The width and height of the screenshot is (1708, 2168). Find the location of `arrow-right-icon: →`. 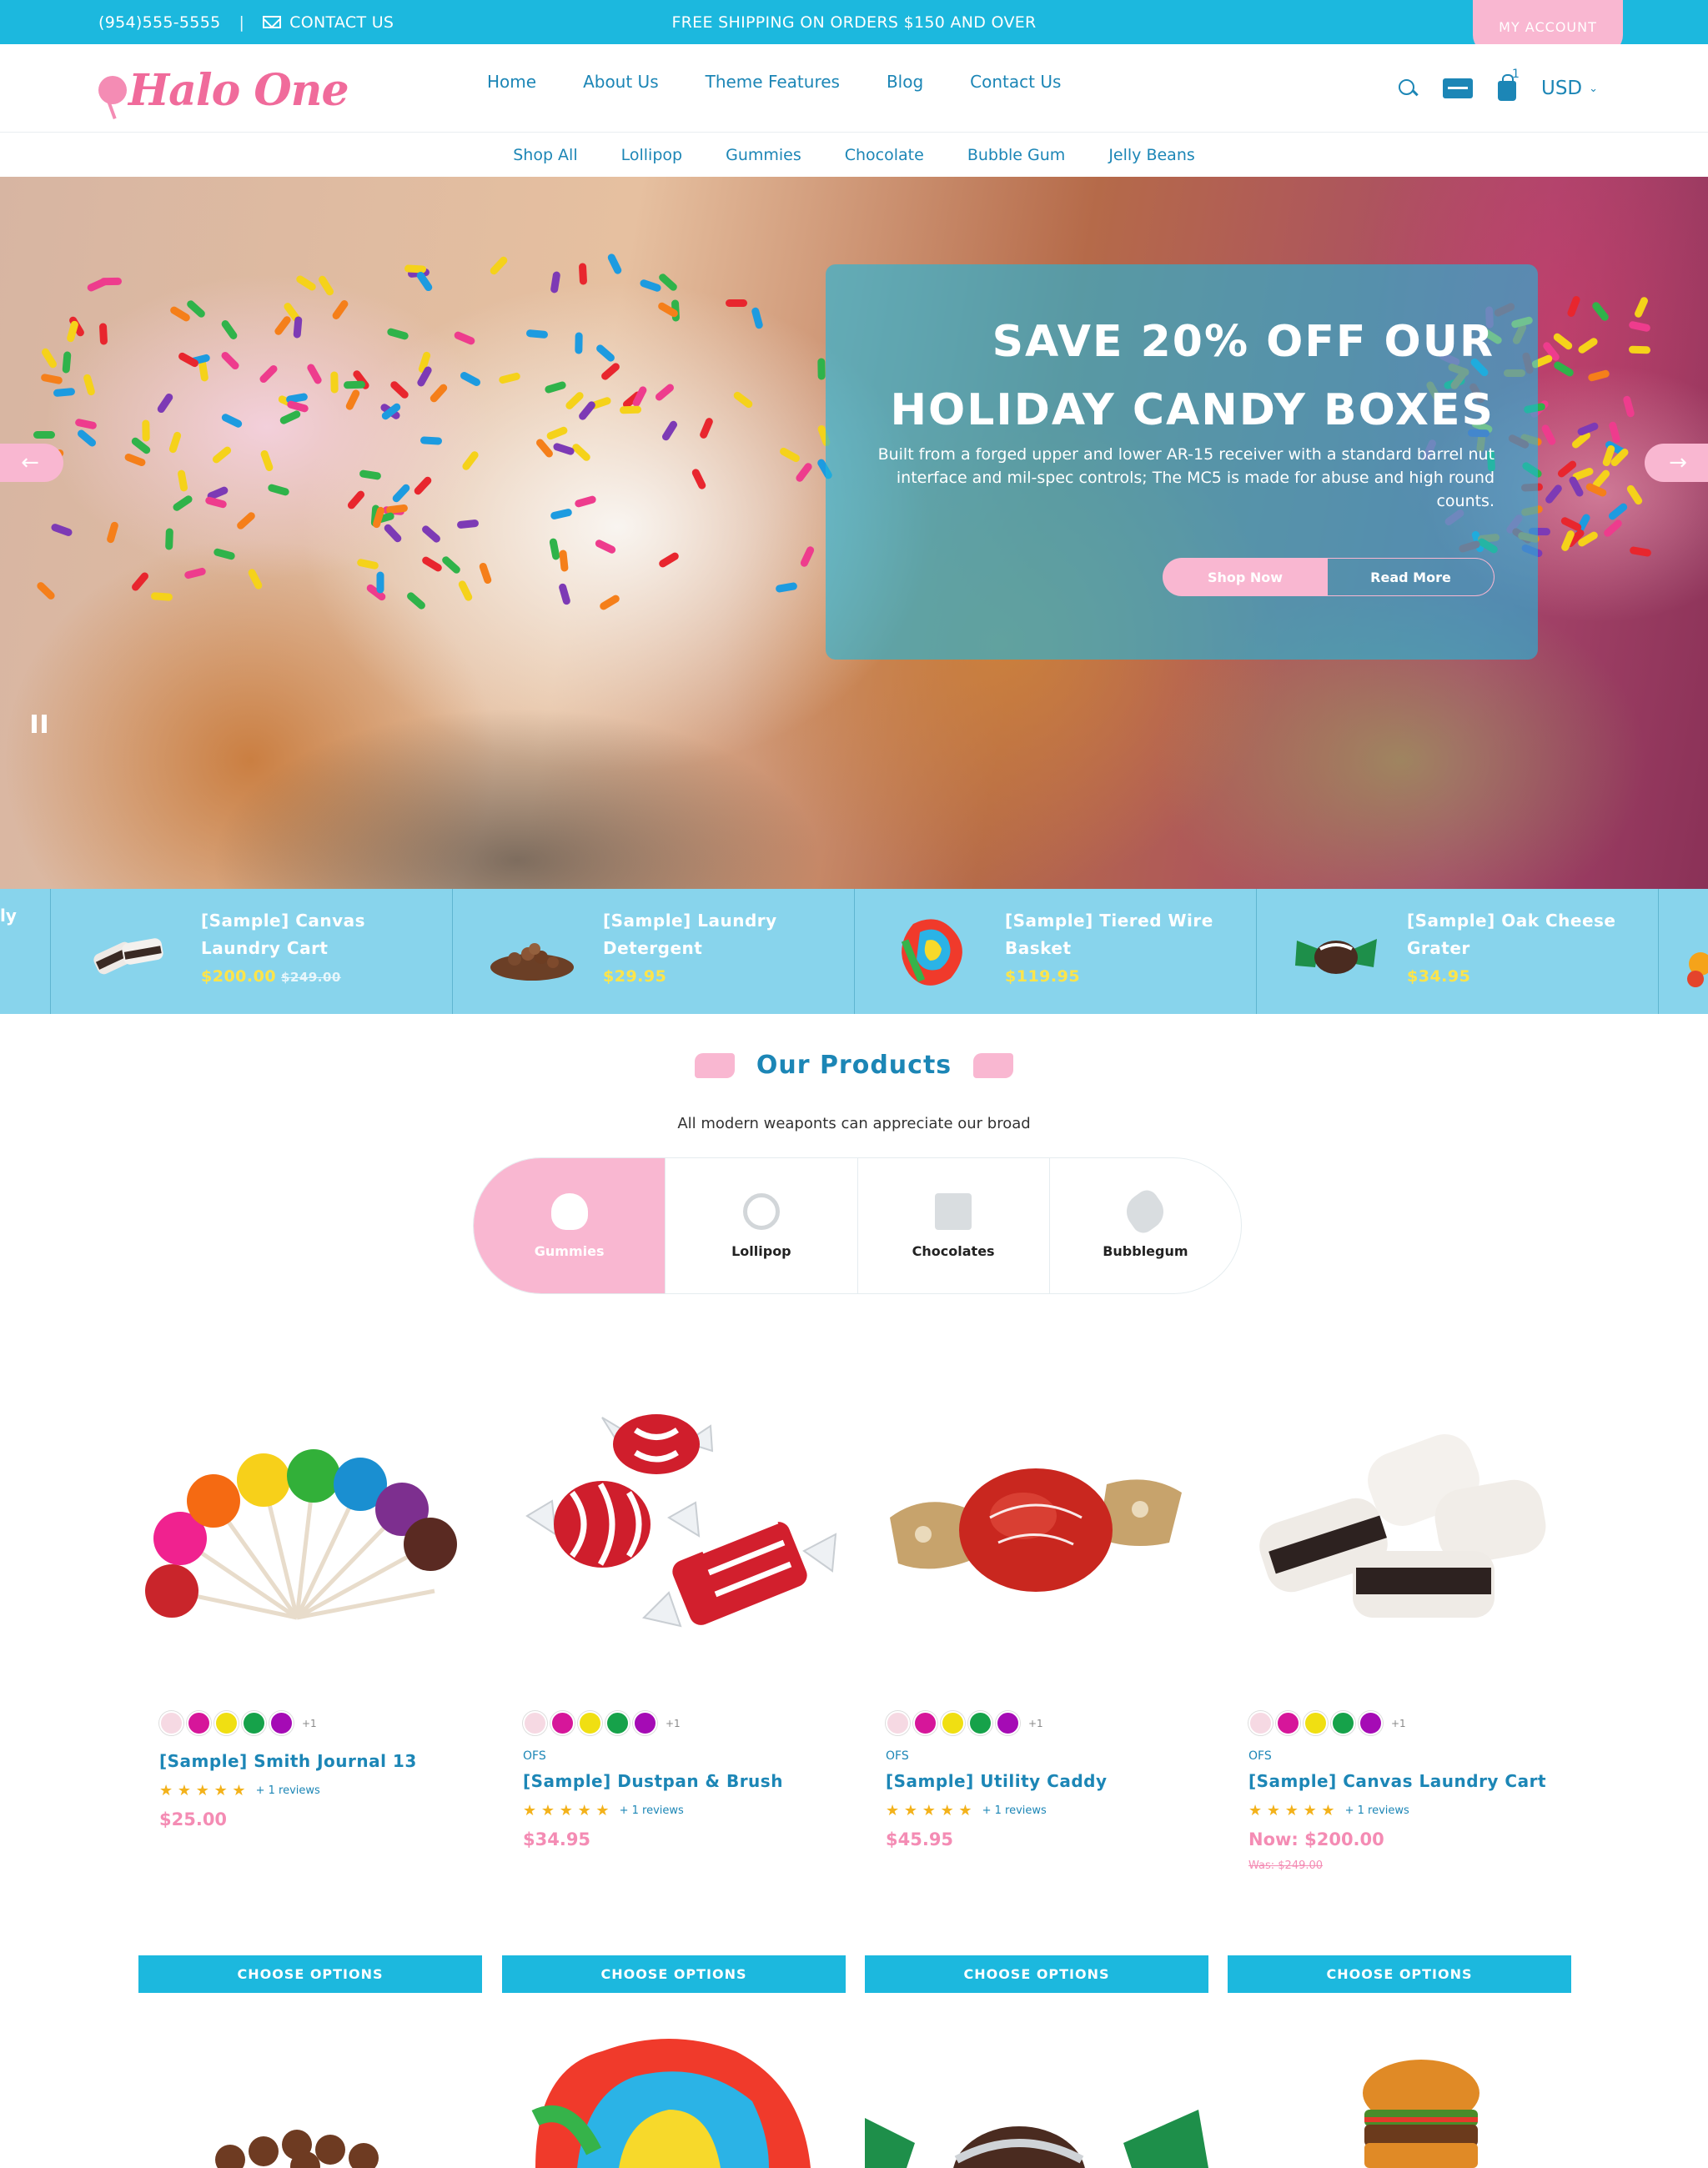

arrow-right-icon: → is located at coordinates (1676, 463).